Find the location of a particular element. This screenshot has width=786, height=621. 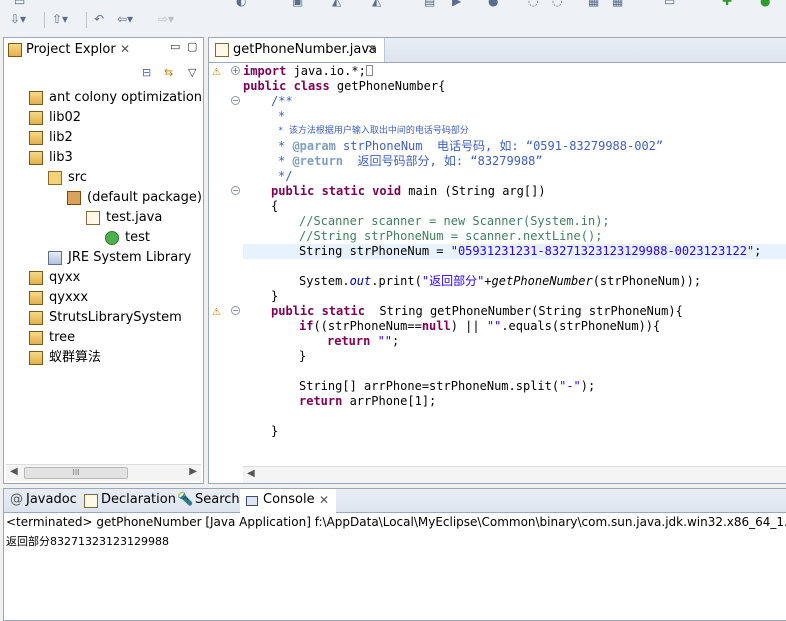

previous-annotation-icon: ⇧▾ is located at coordinates (60, 19).